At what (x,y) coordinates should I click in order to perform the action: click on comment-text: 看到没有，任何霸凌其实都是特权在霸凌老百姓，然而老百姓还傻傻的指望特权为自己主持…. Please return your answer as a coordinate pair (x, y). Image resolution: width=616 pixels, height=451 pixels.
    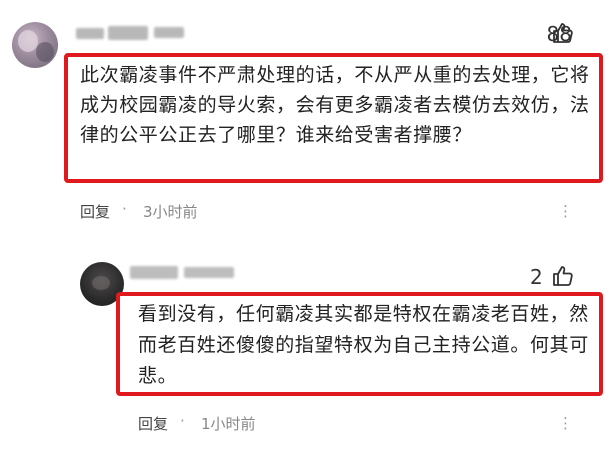
    Looking at the image, I should click on (363, 345).